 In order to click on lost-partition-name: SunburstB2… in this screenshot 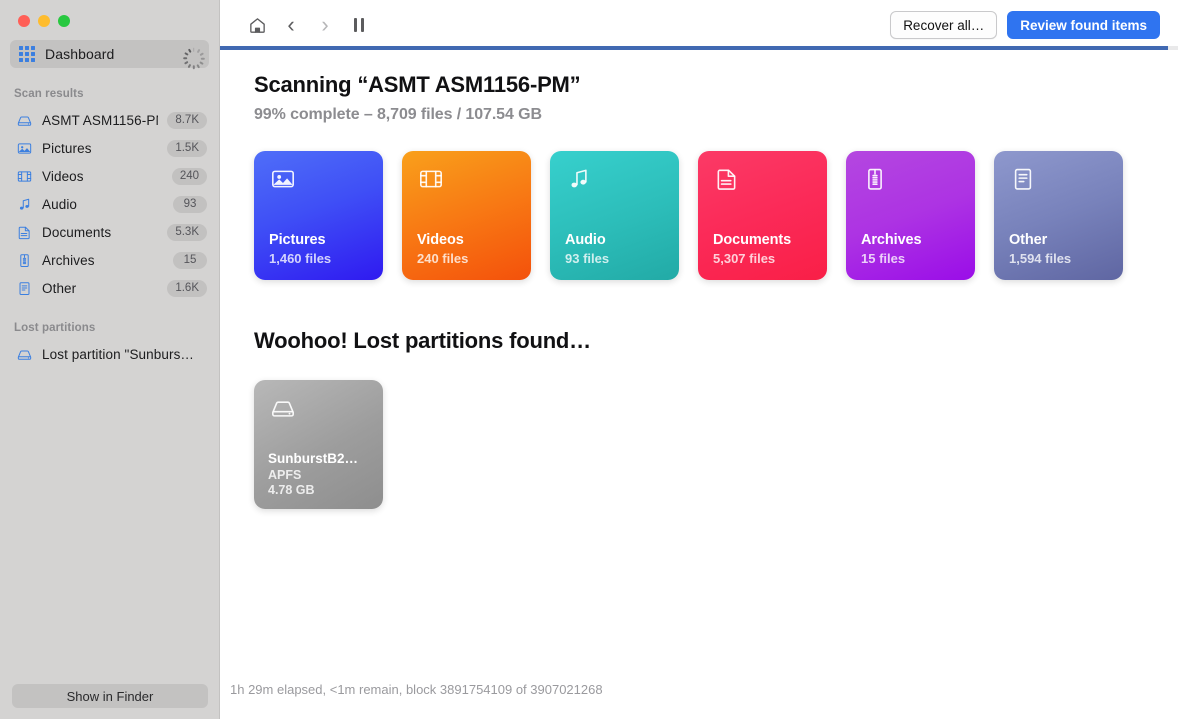, I will do `click(313, 458)`.